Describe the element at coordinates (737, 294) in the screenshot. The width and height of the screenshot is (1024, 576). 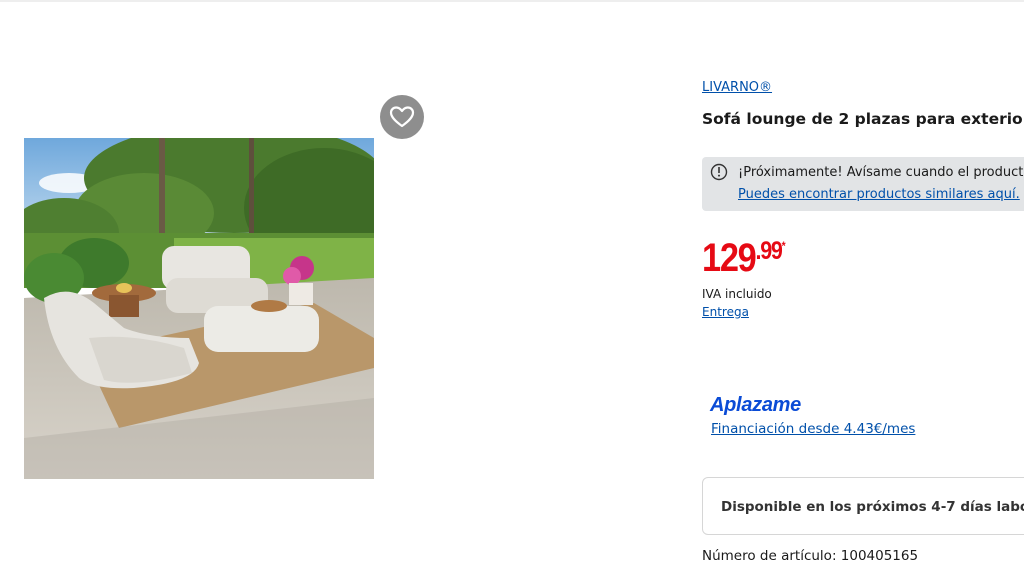
I see `vat-included-label: IVA incluido` at that location.